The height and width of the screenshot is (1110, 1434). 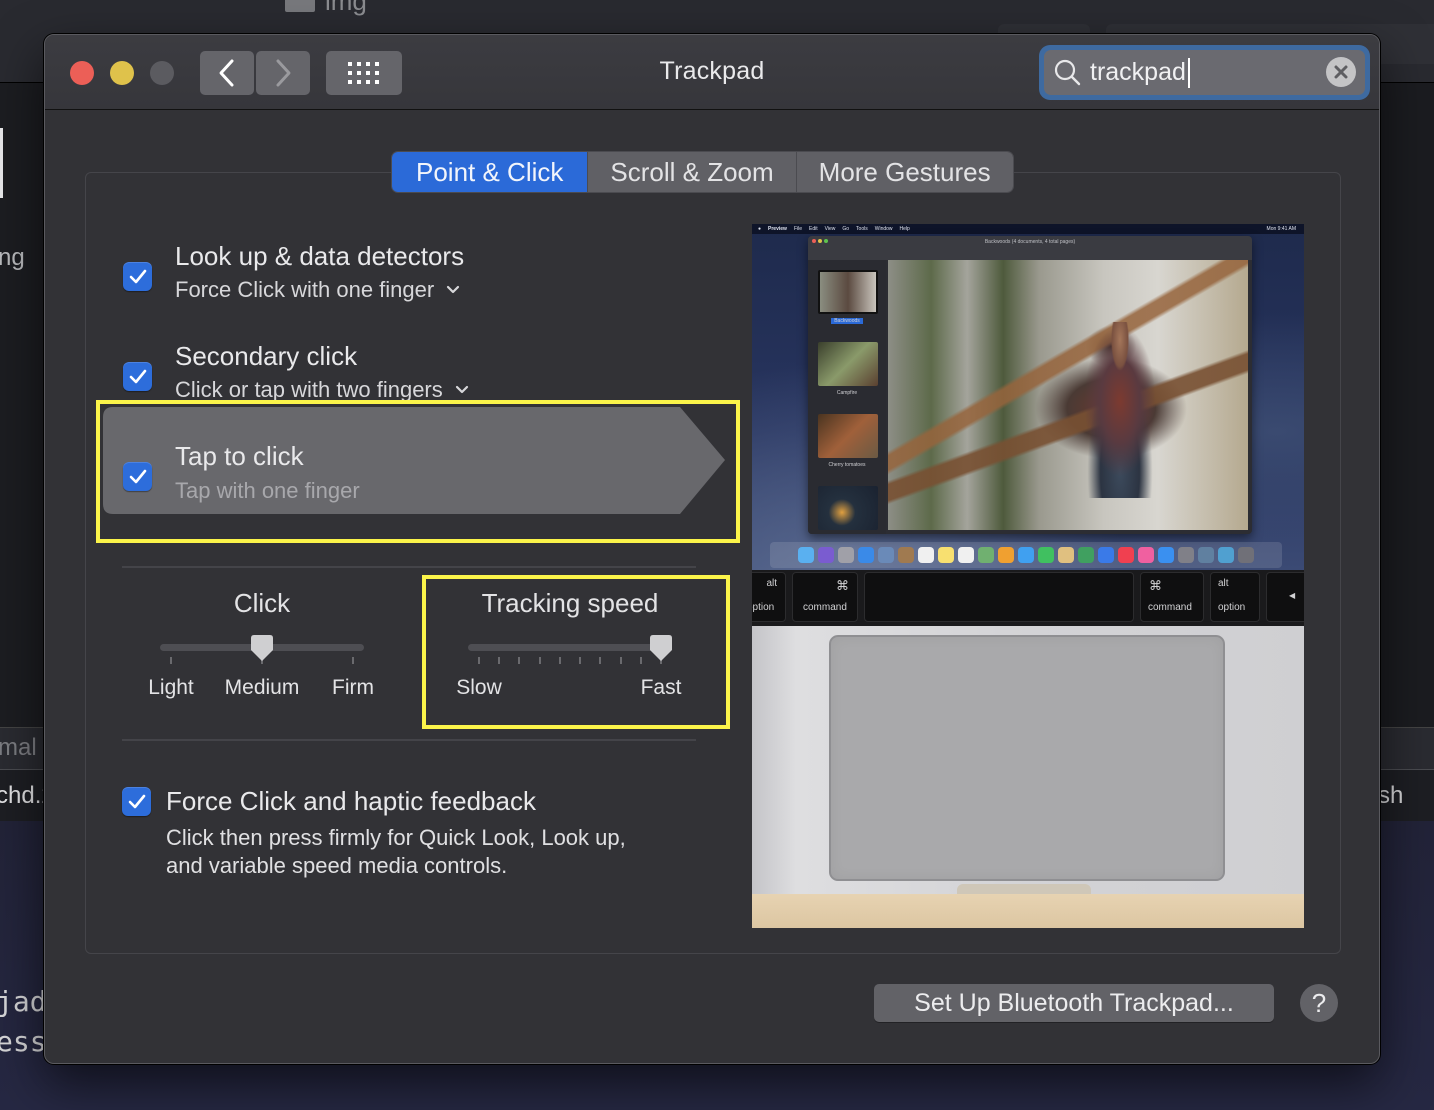 I want to click on preview-app-toolbar: Backwoods (4 documents, 4 total pages), so click(x=1030, y=248).